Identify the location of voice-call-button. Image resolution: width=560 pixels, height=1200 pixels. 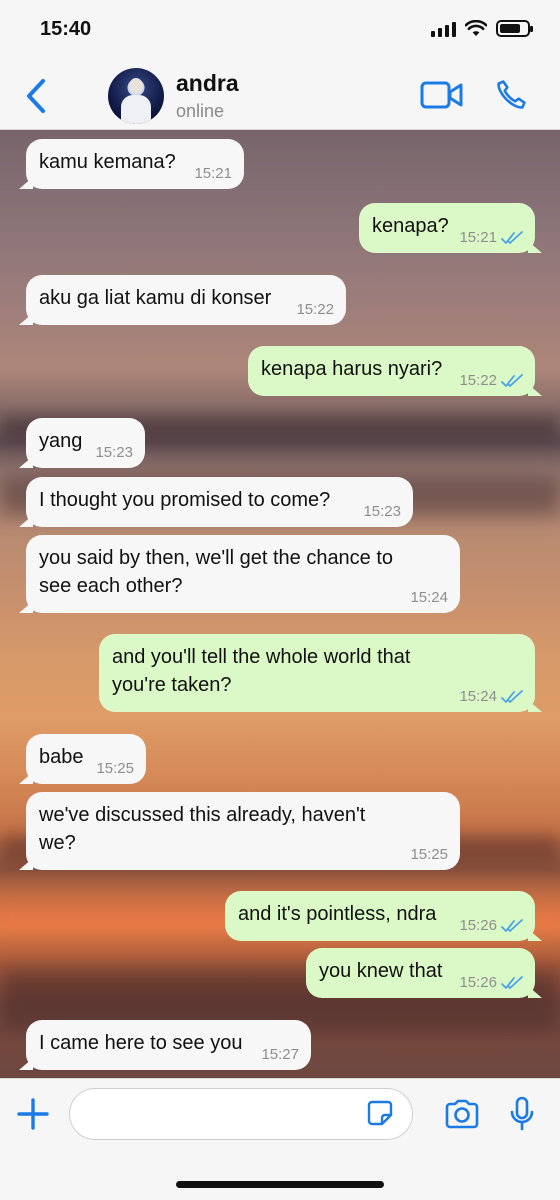
(511, 97).